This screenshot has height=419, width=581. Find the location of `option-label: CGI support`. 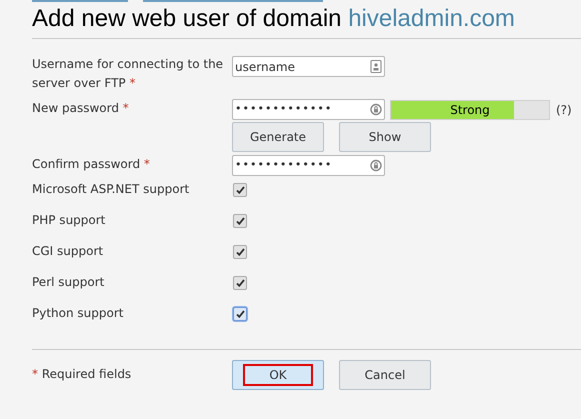

option-label: CGI support is located at coordinates (68, 251).